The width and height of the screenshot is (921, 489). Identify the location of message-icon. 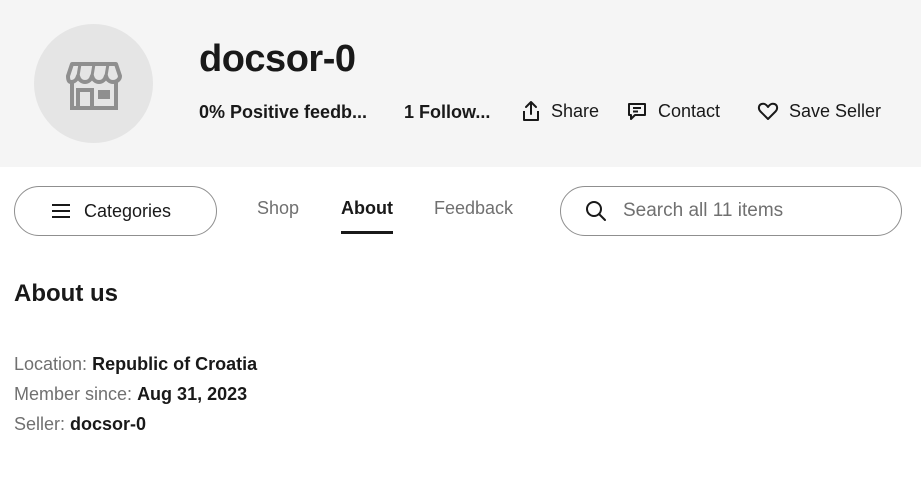
(637, 111).